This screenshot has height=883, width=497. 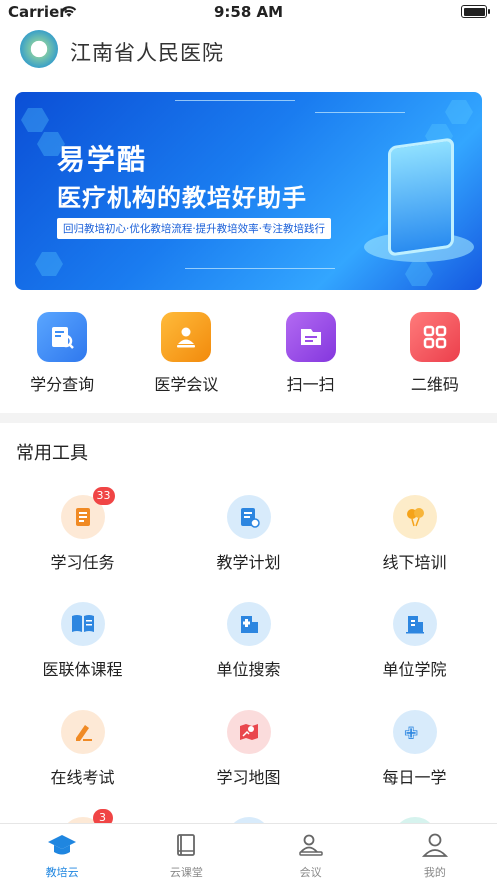 What do you see at coordinates (82, 669) in the screenshot?
I see `tool-label: 医联体课程` at bounding box center [82, 669].